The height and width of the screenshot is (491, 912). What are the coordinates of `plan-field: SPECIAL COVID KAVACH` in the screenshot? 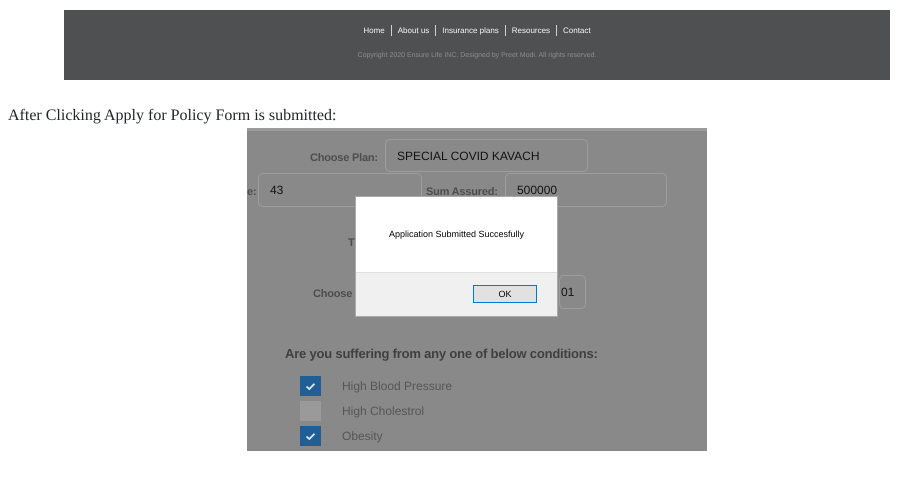 It's located at (486, 155).